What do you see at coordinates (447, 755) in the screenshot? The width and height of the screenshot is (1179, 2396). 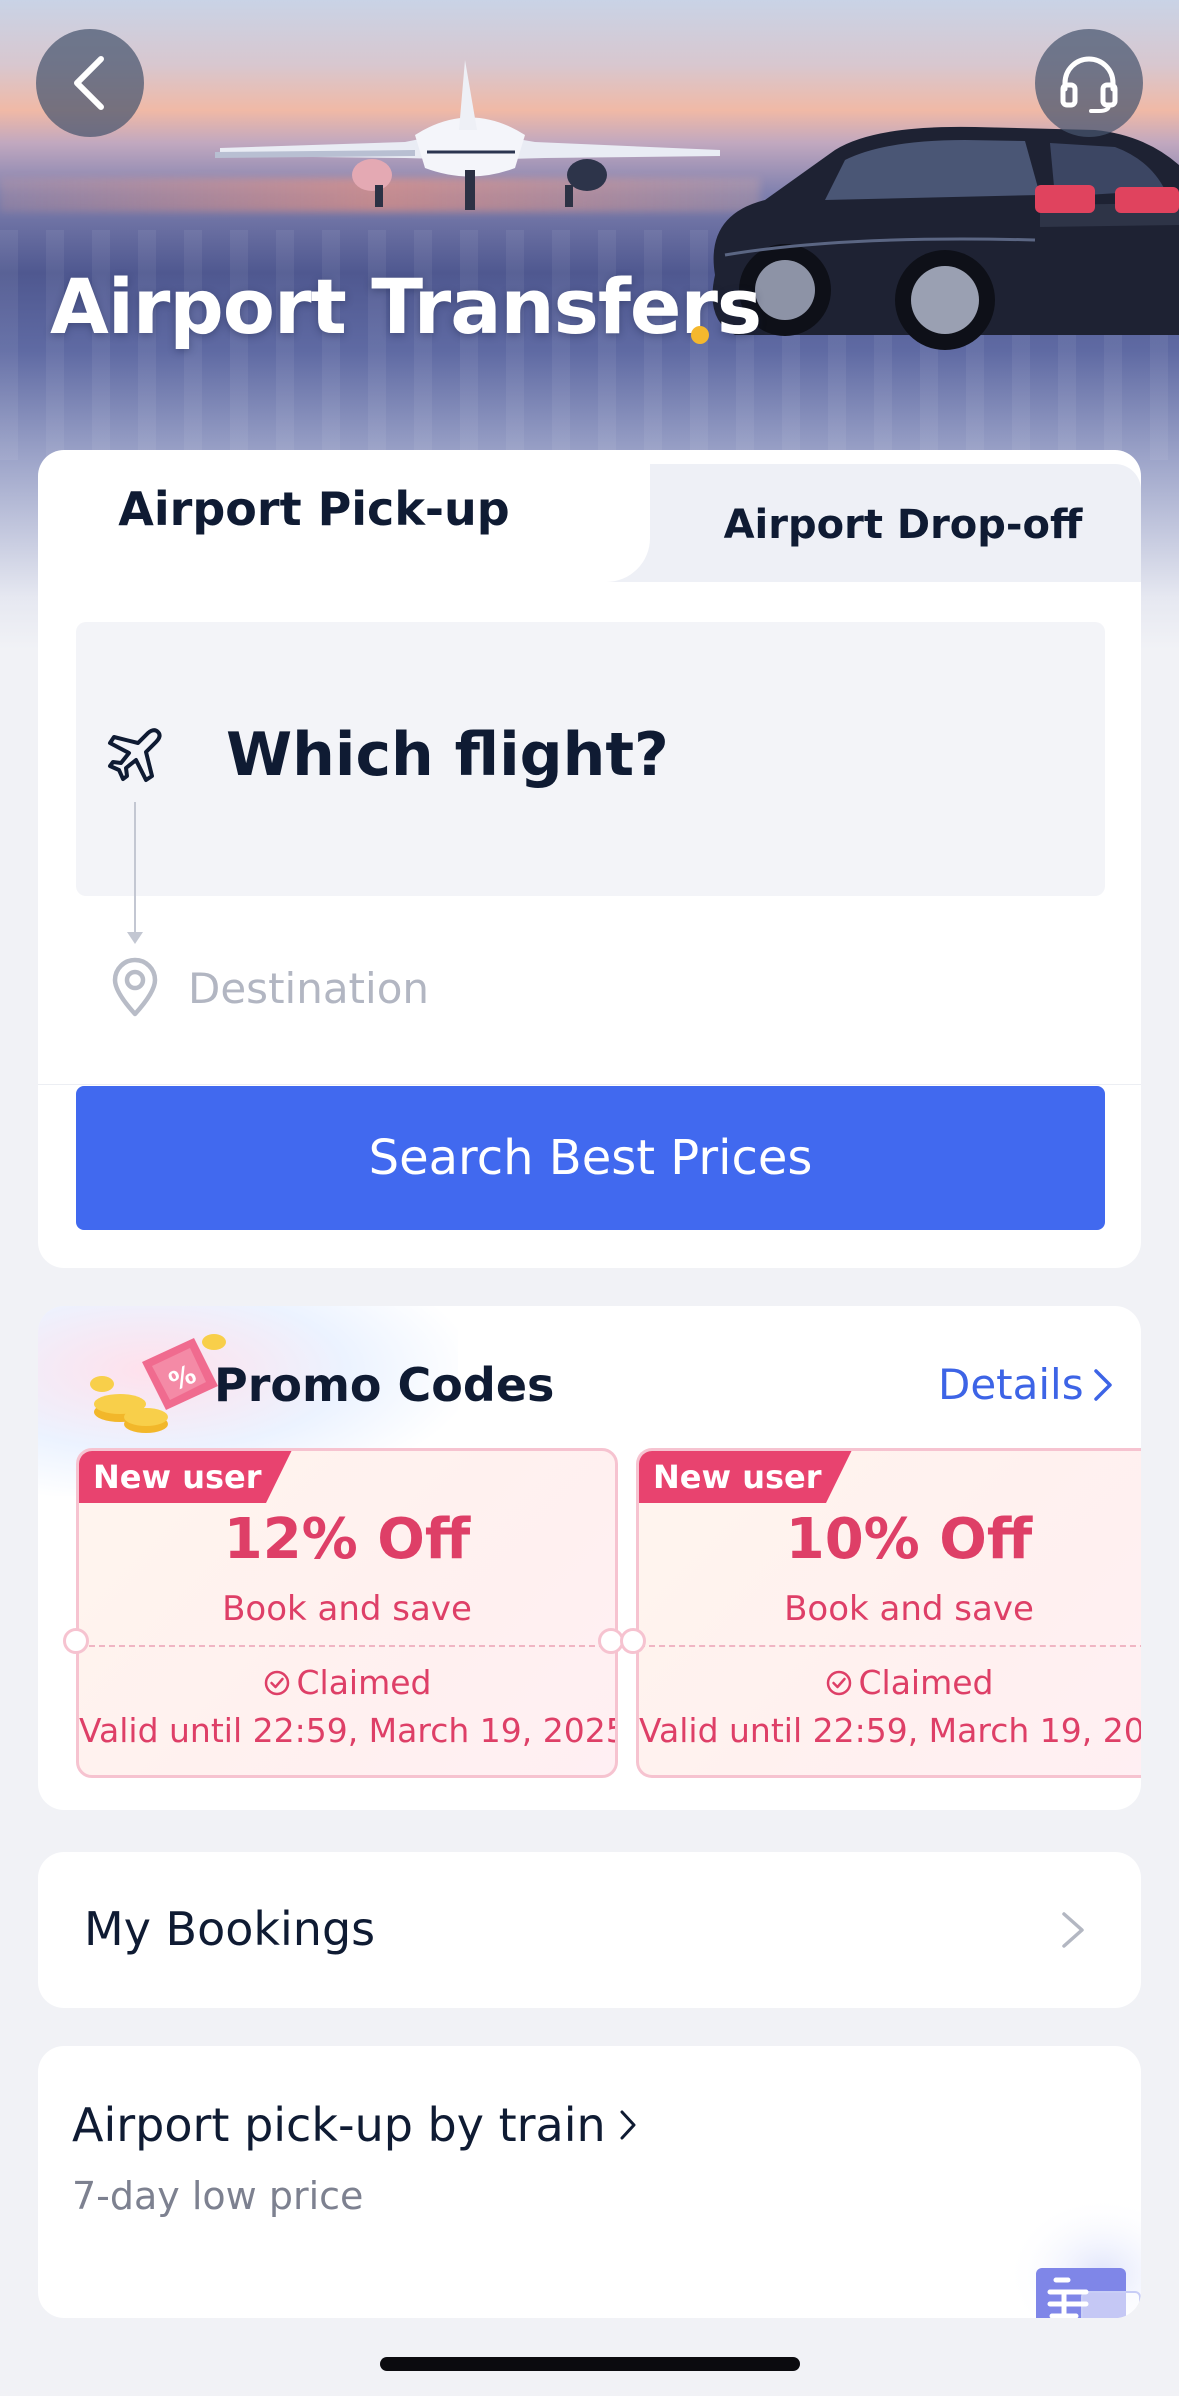 I see `flight-placeholder: Which flight?` at bounding box center [447, 755].